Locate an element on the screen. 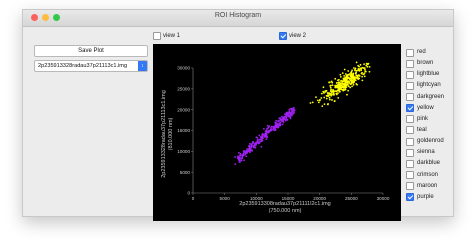 The image size is (474, 252). color-checkbox-sienna is located at coordinates (410, 152).